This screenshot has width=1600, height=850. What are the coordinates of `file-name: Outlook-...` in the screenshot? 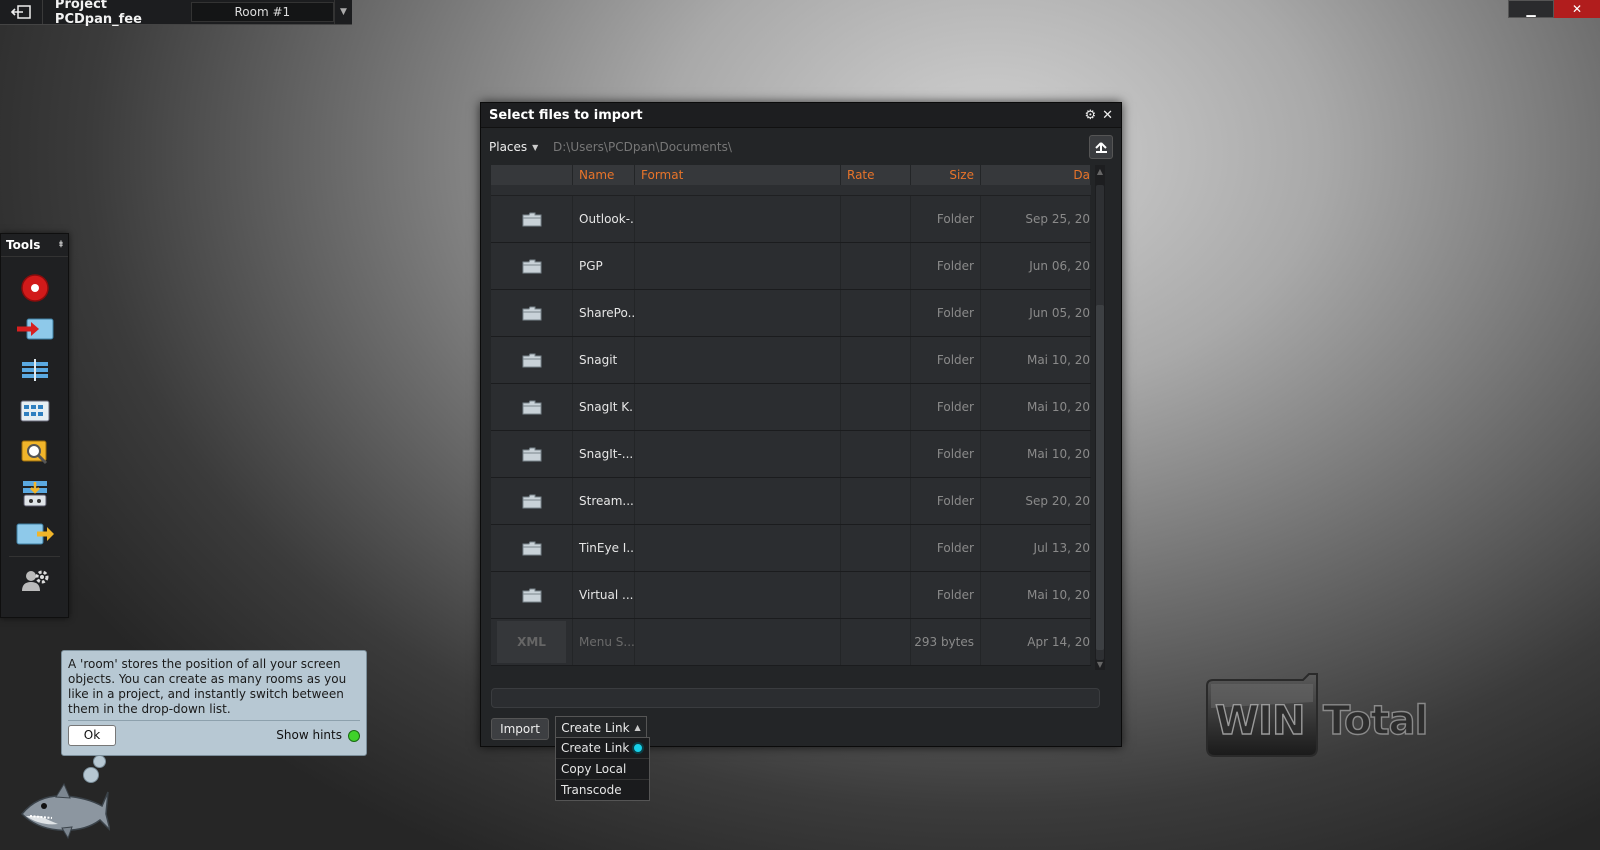 It's located at (604, 219).